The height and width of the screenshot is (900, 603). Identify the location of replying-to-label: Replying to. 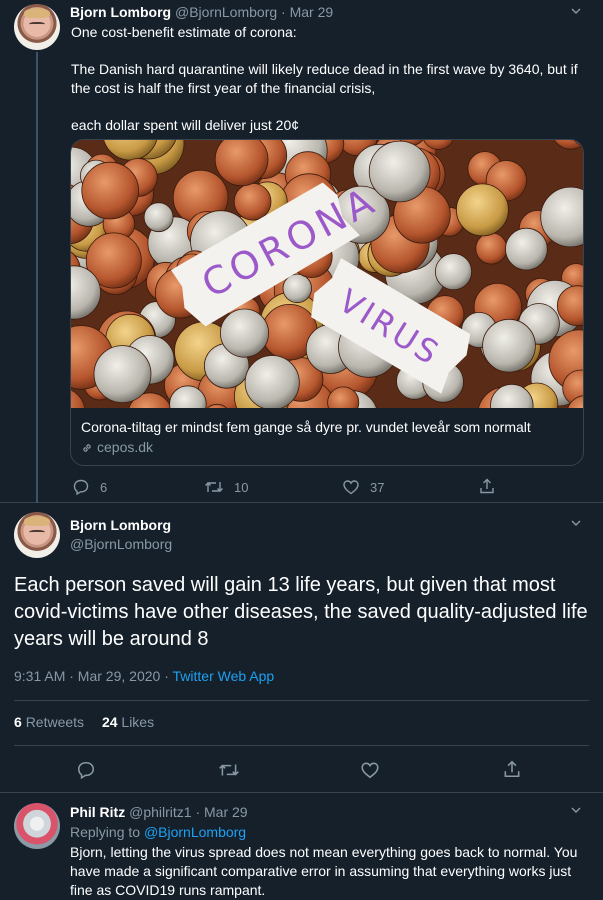
(107, 832).